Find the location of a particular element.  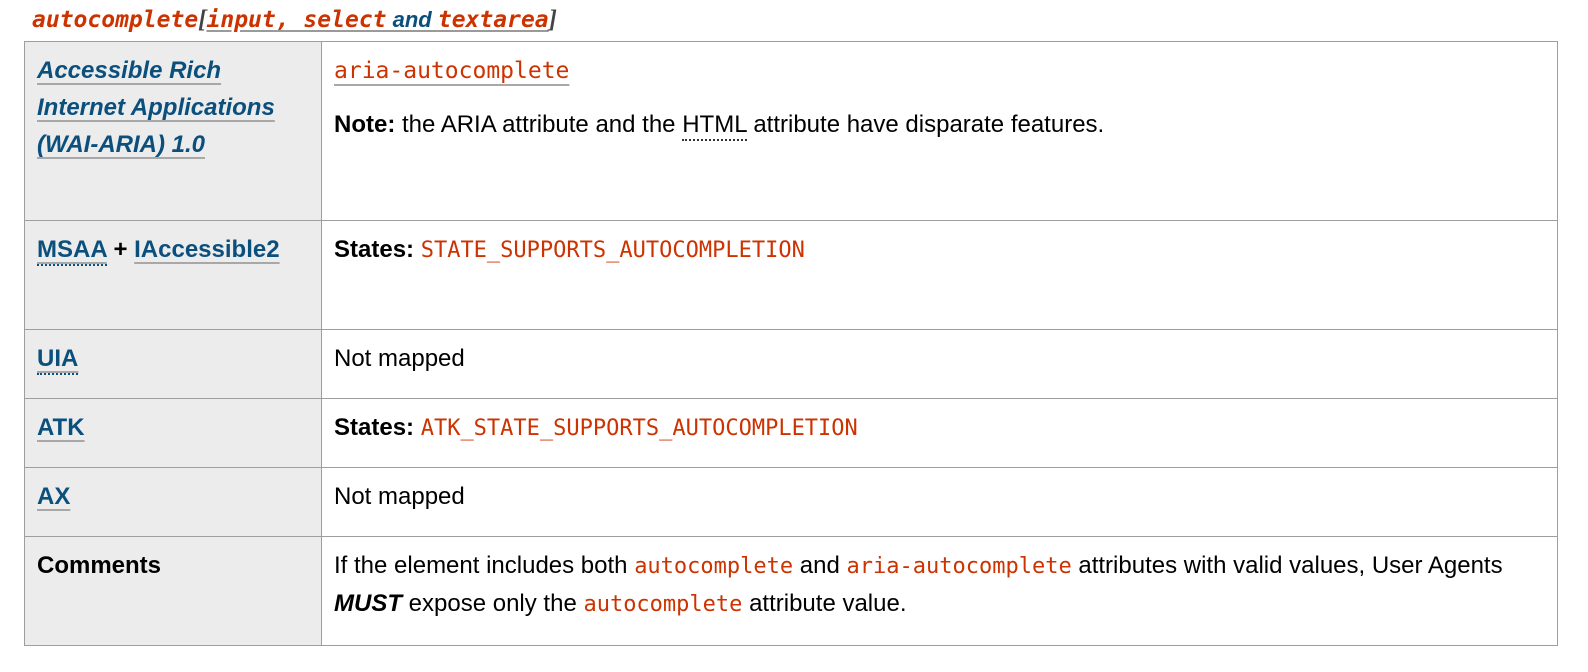

table-row: AX Not mapped is located at coordinates (791, 502).